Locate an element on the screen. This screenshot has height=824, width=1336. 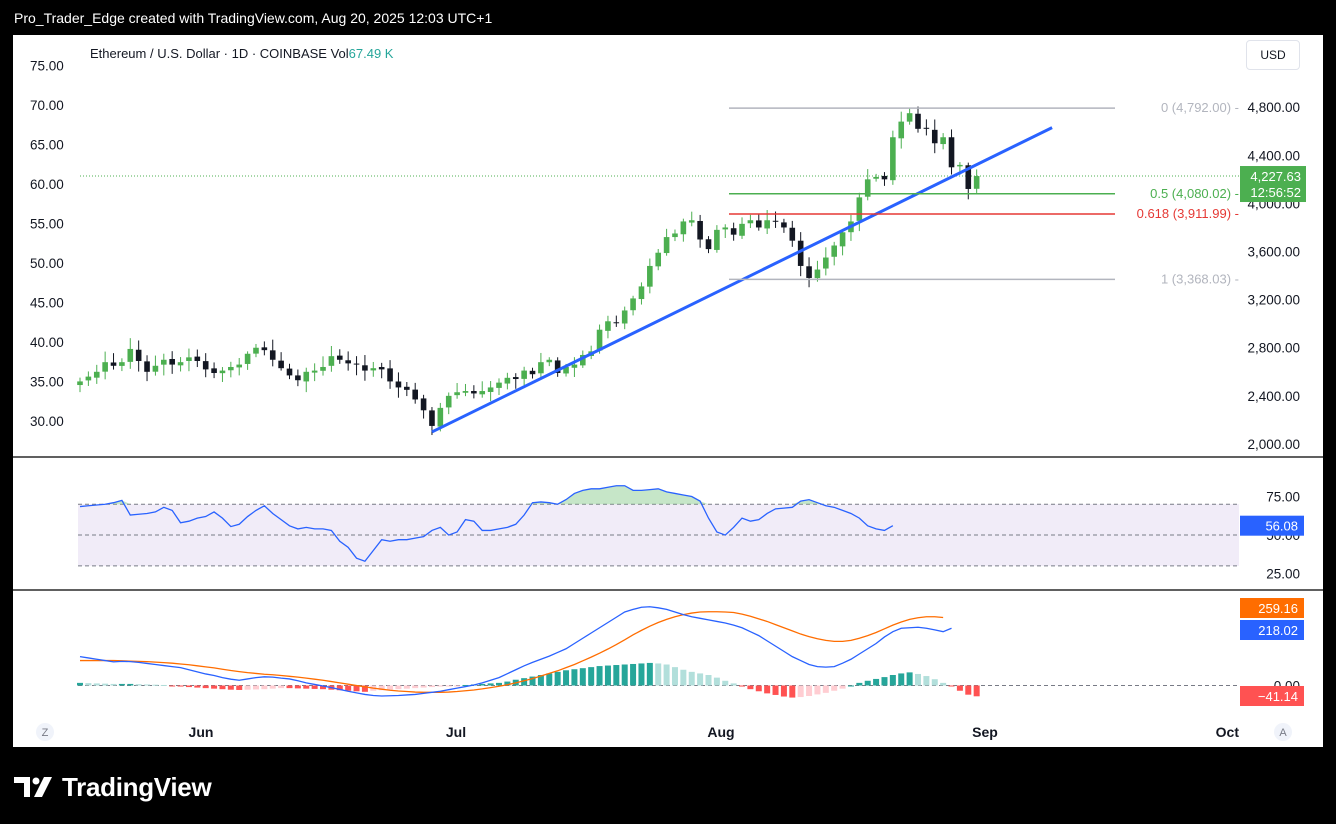
brand-name: TradingView is located at coordinates (137, 786).